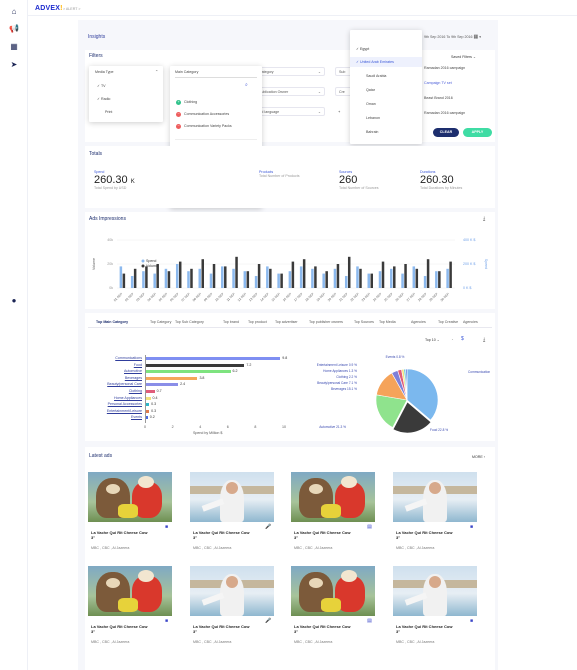 Image resolution: width=577 pixels, height=670 pixels. What do you see at coordinates (216, 77) in the screenshot?
I see `search-field` at bounding box center [216, 77].